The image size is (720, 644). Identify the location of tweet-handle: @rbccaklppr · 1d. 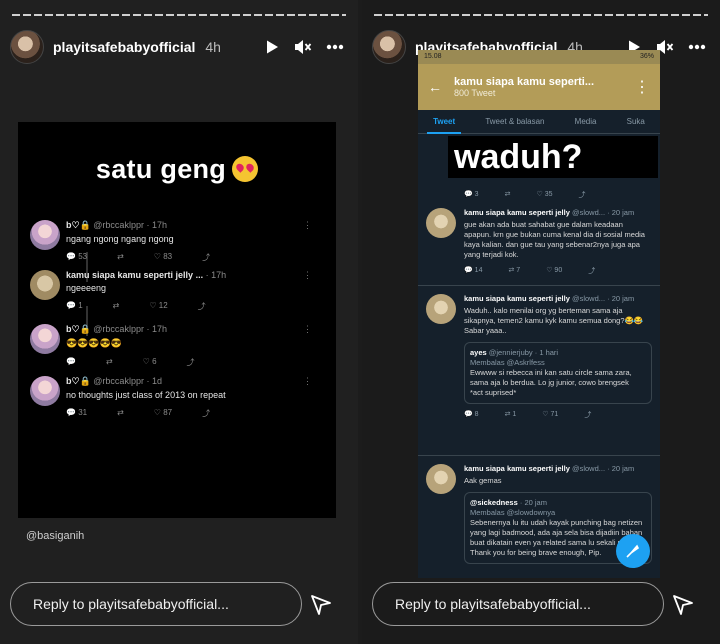
(127, 381).